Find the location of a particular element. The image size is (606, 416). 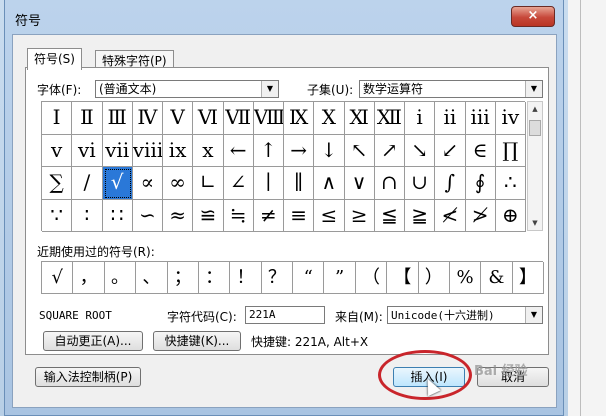

symbol-cell: ⅲ is located at coordinates (480, 118).